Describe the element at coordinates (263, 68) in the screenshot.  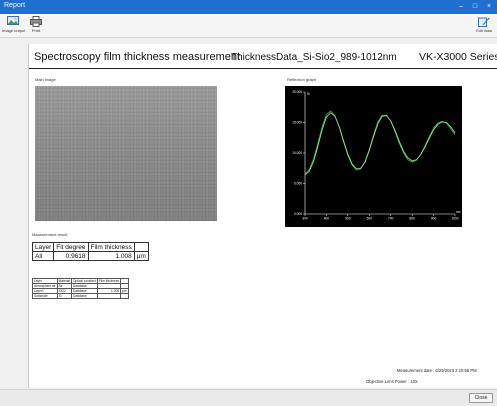
I see `header-divider` at that location.